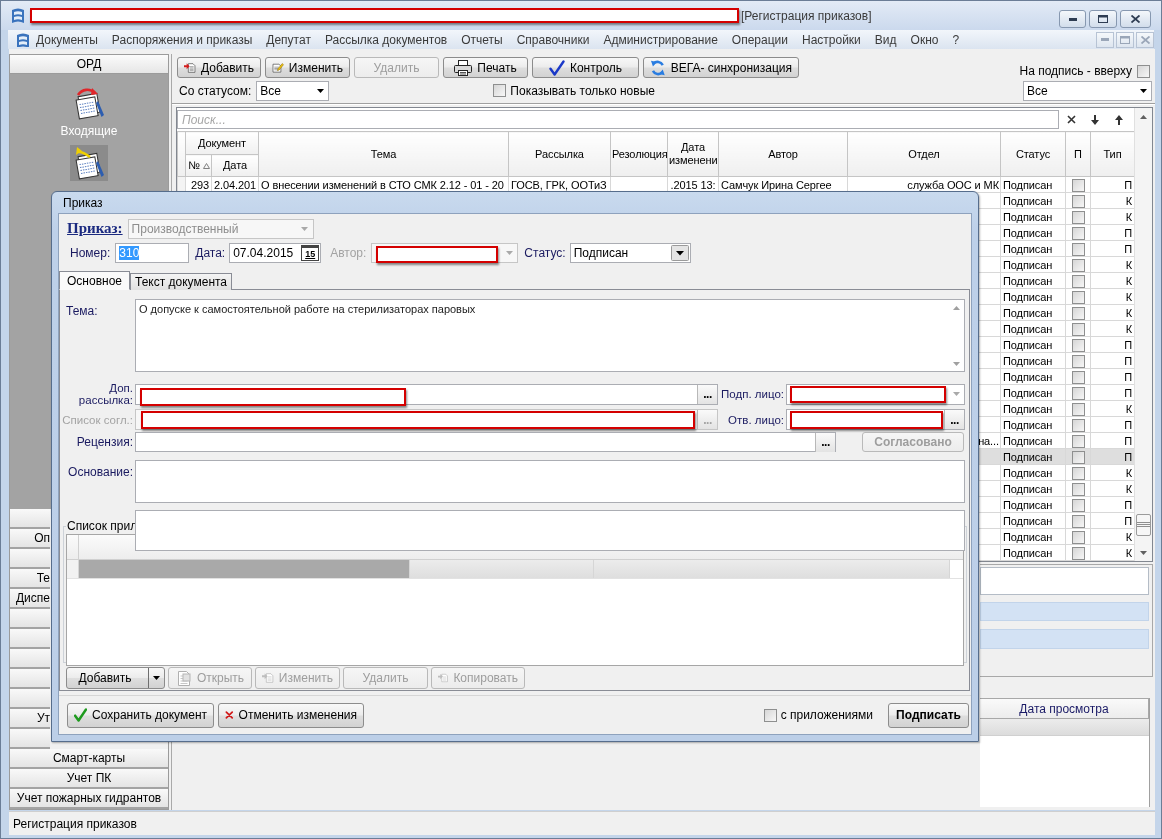 Image resolution: width=1162 pixels, height=839 pixels. I want to click on menu-item: Окно, so click(924, 39).